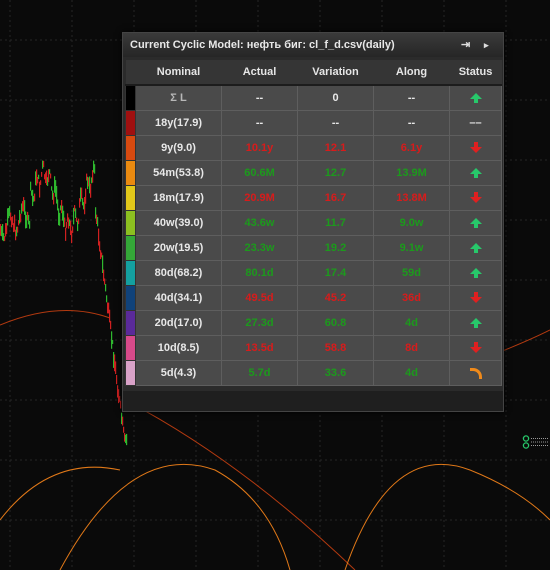  What do you see at coordinates (178, 123) in the screenshot?
I see `cycle-nominal: 18y(17.9)` at bounding box center [178, 123].